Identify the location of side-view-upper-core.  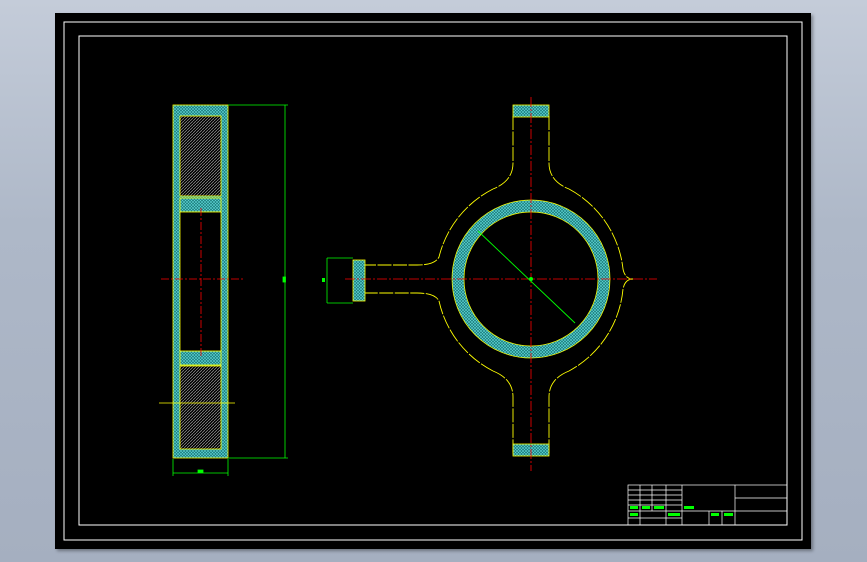
(200, 156).